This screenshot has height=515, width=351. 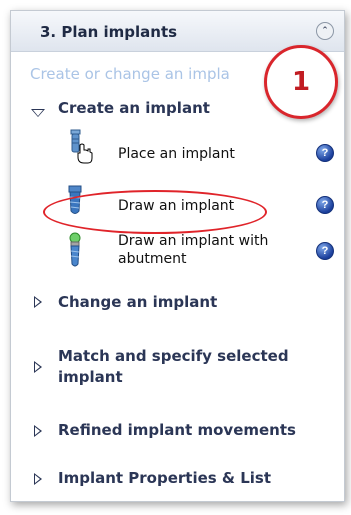 I want to click on section-label-match-line2: implant, so click(x=90, y=377).